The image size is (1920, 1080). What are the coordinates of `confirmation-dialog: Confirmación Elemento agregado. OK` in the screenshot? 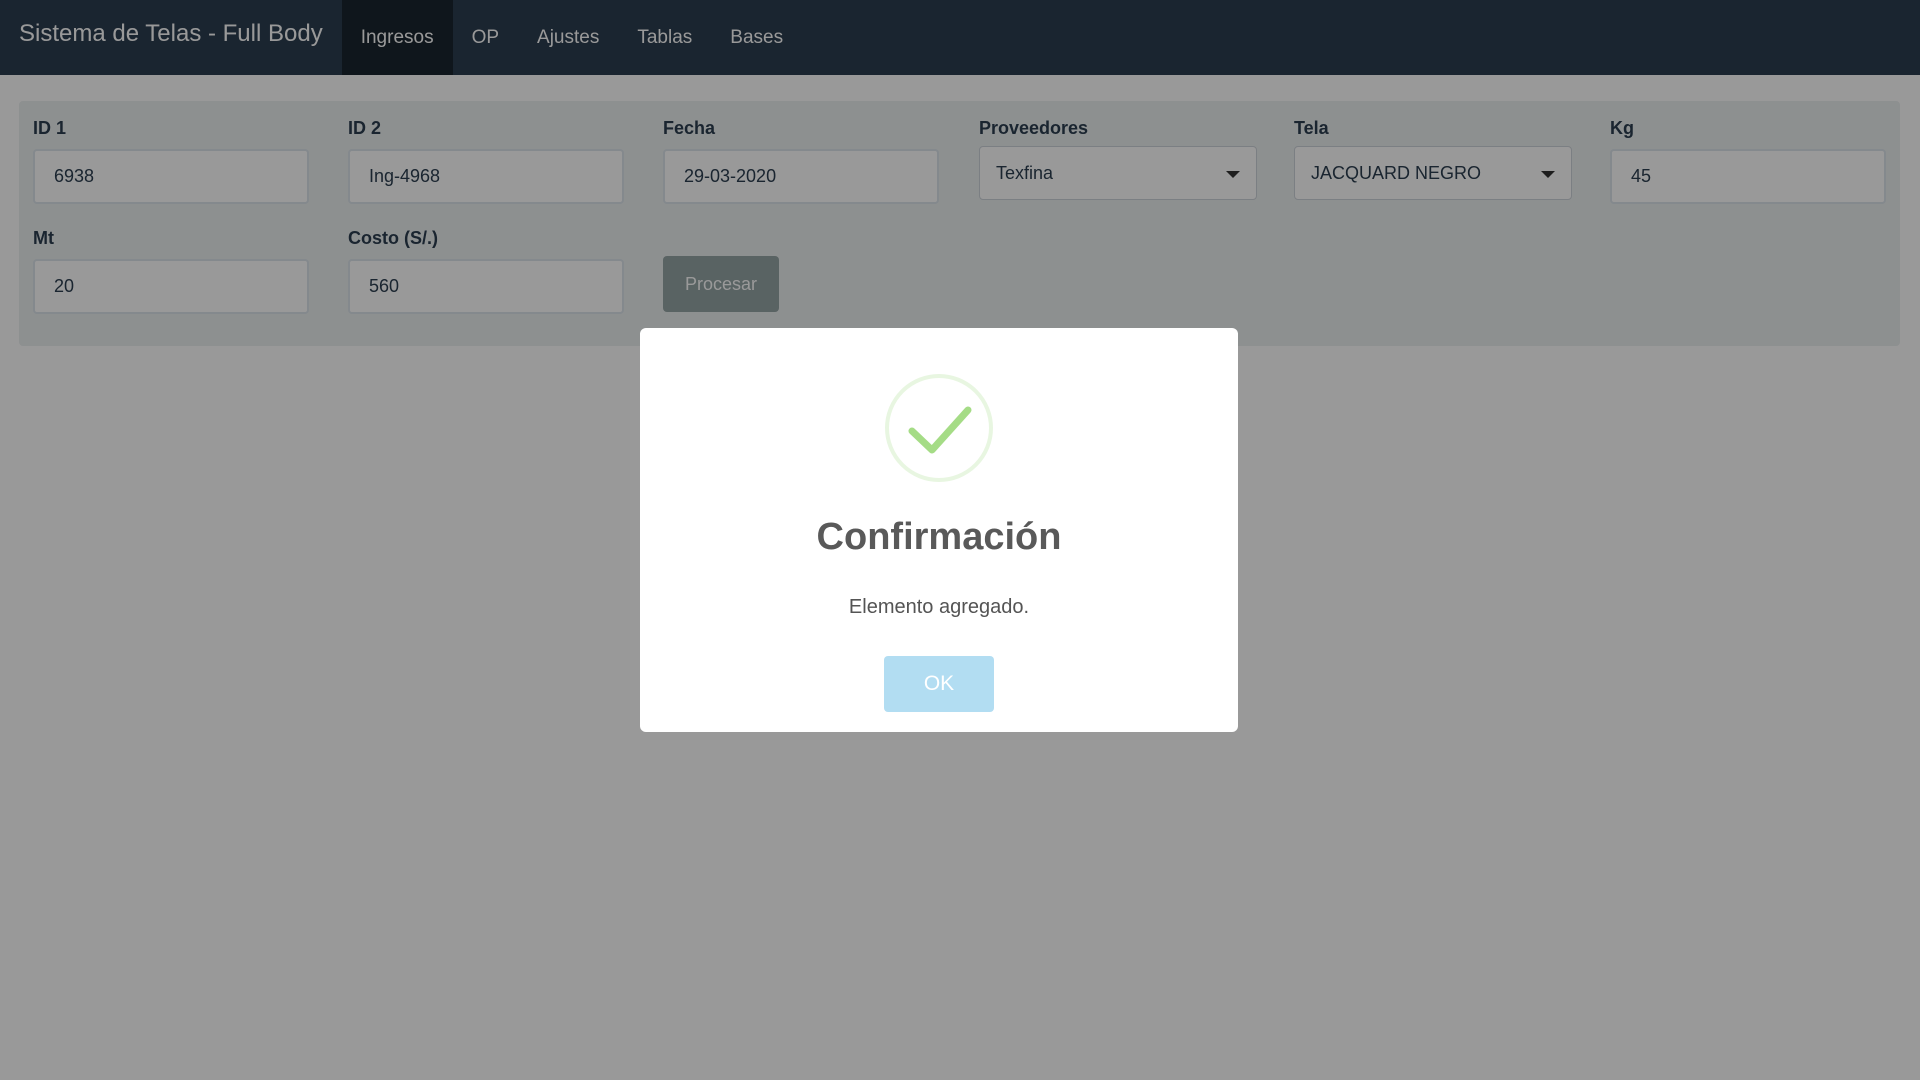 It's located at (939, 530).